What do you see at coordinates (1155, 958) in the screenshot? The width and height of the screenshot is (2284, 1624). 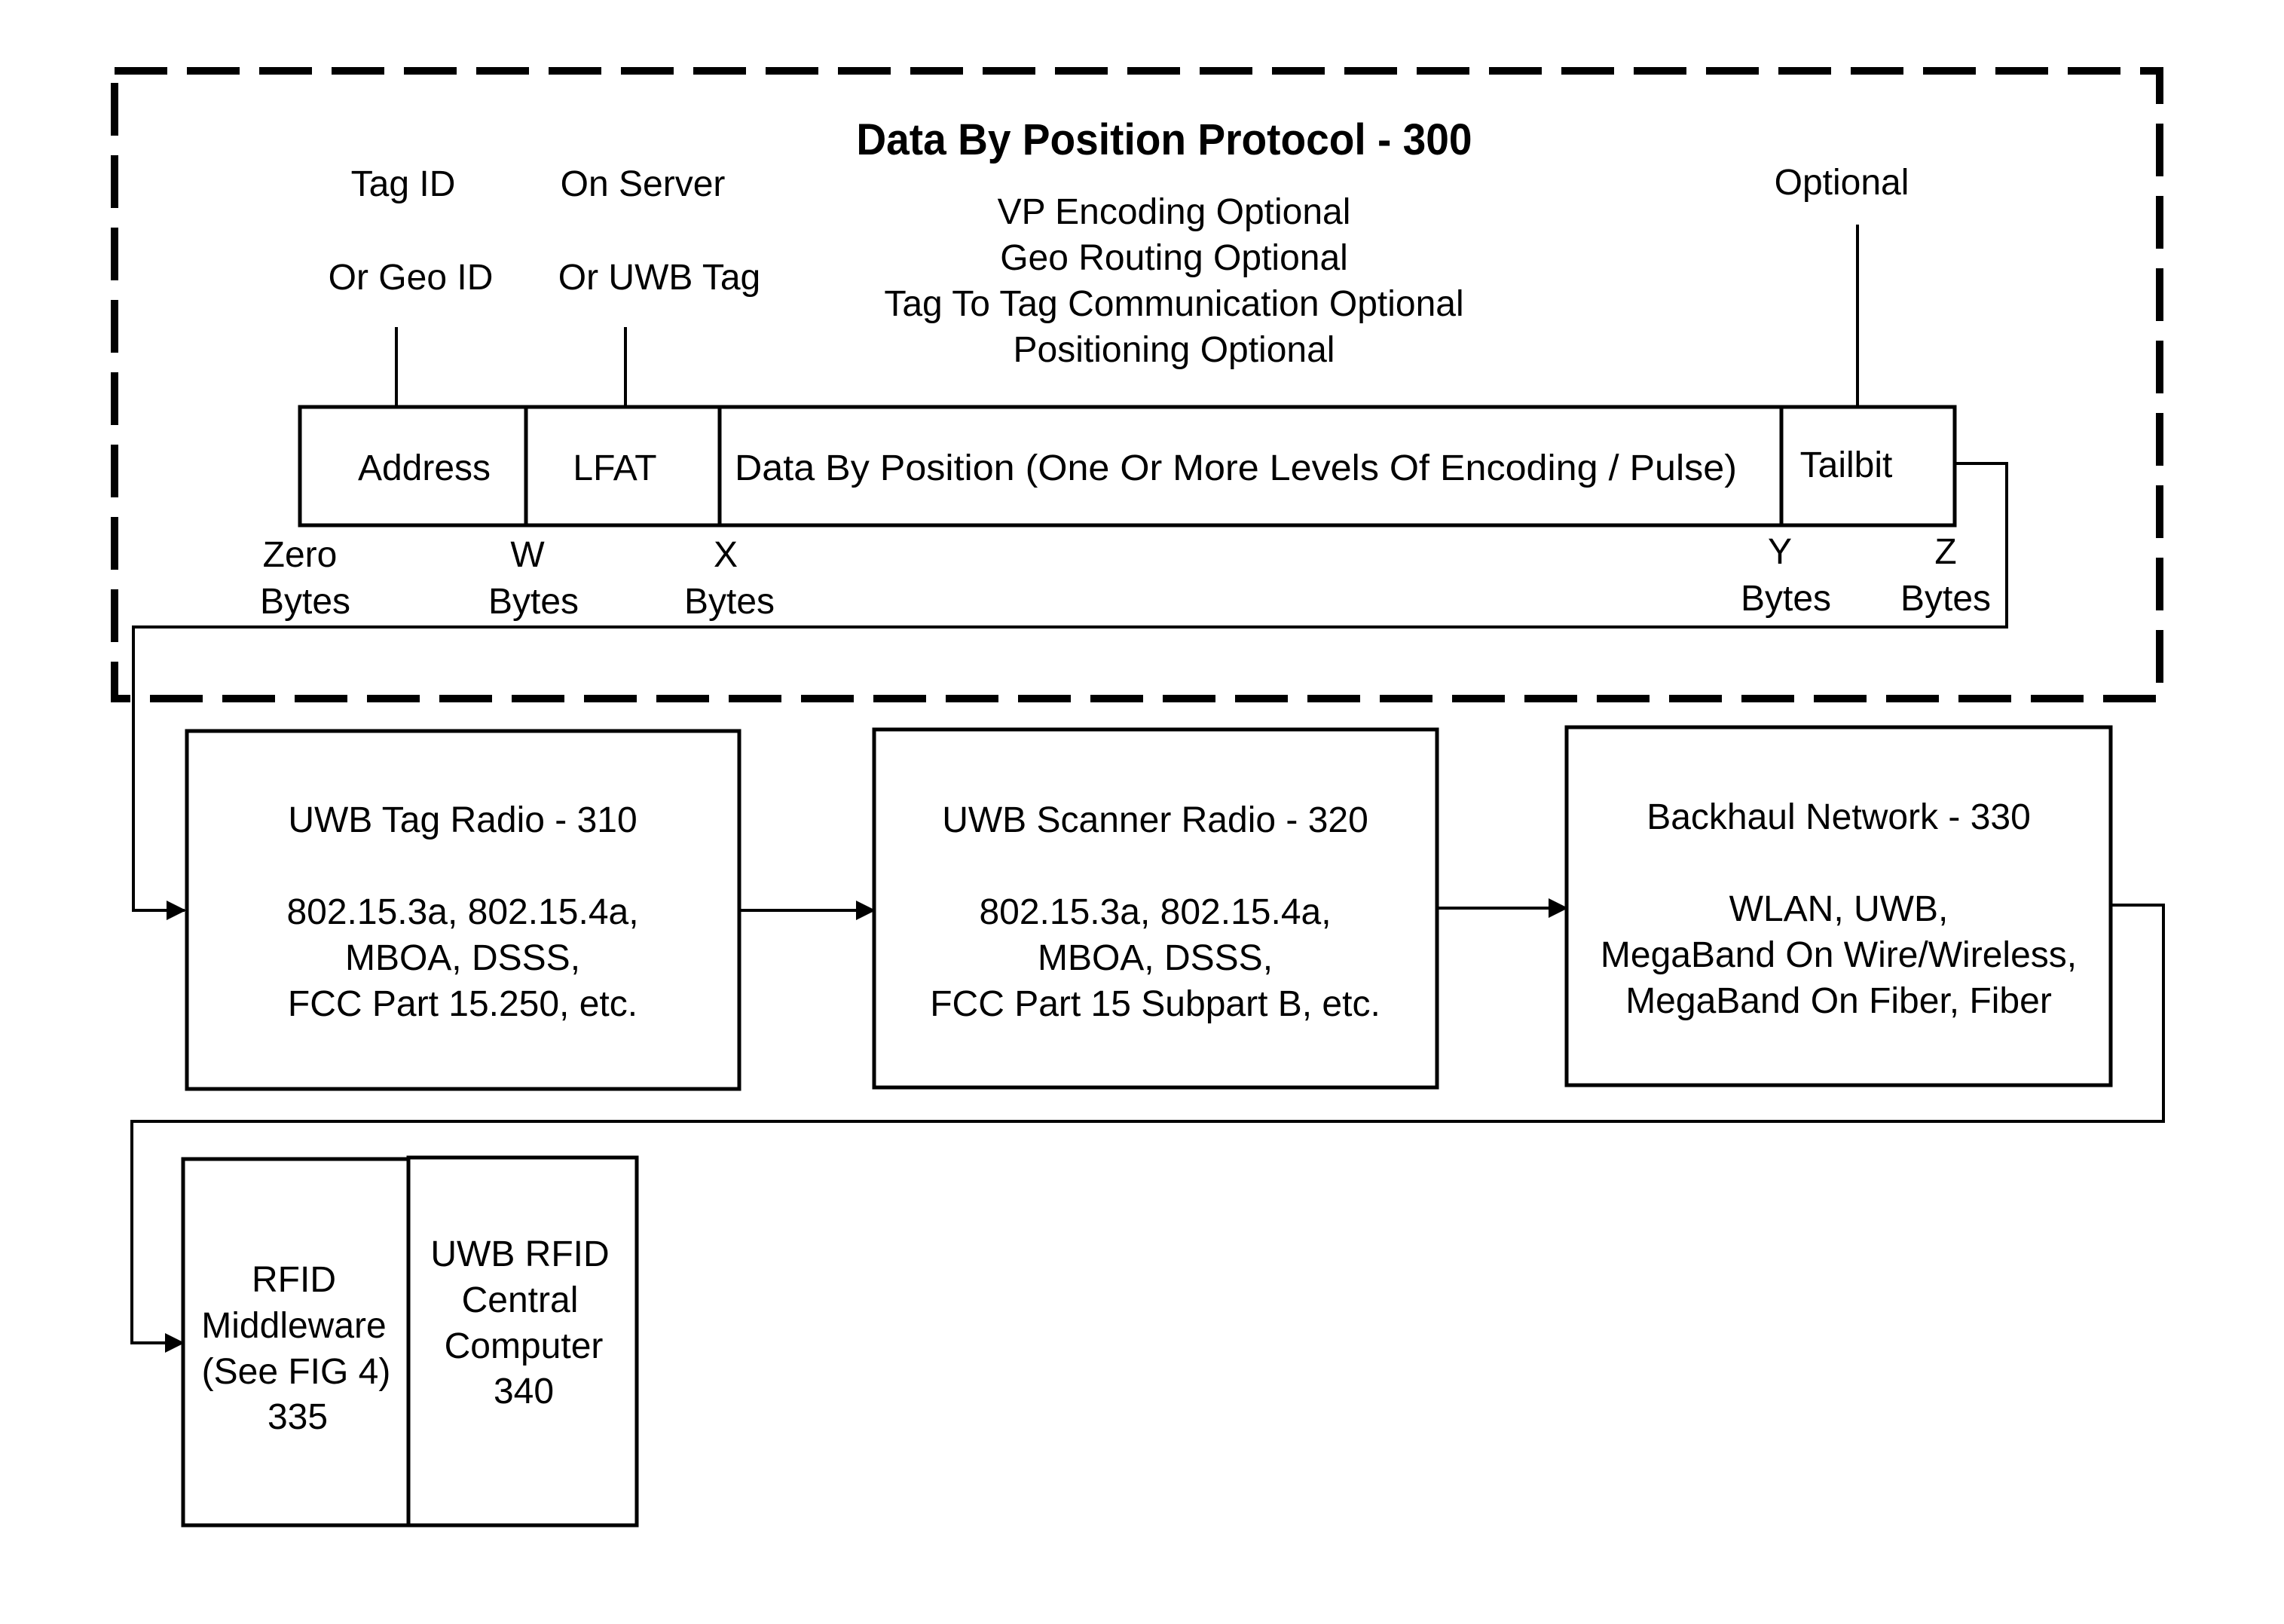 I see `block-uwb-scanner-radio-line-2: MBOA, DSSS,` at bounding box center [1155, 958].